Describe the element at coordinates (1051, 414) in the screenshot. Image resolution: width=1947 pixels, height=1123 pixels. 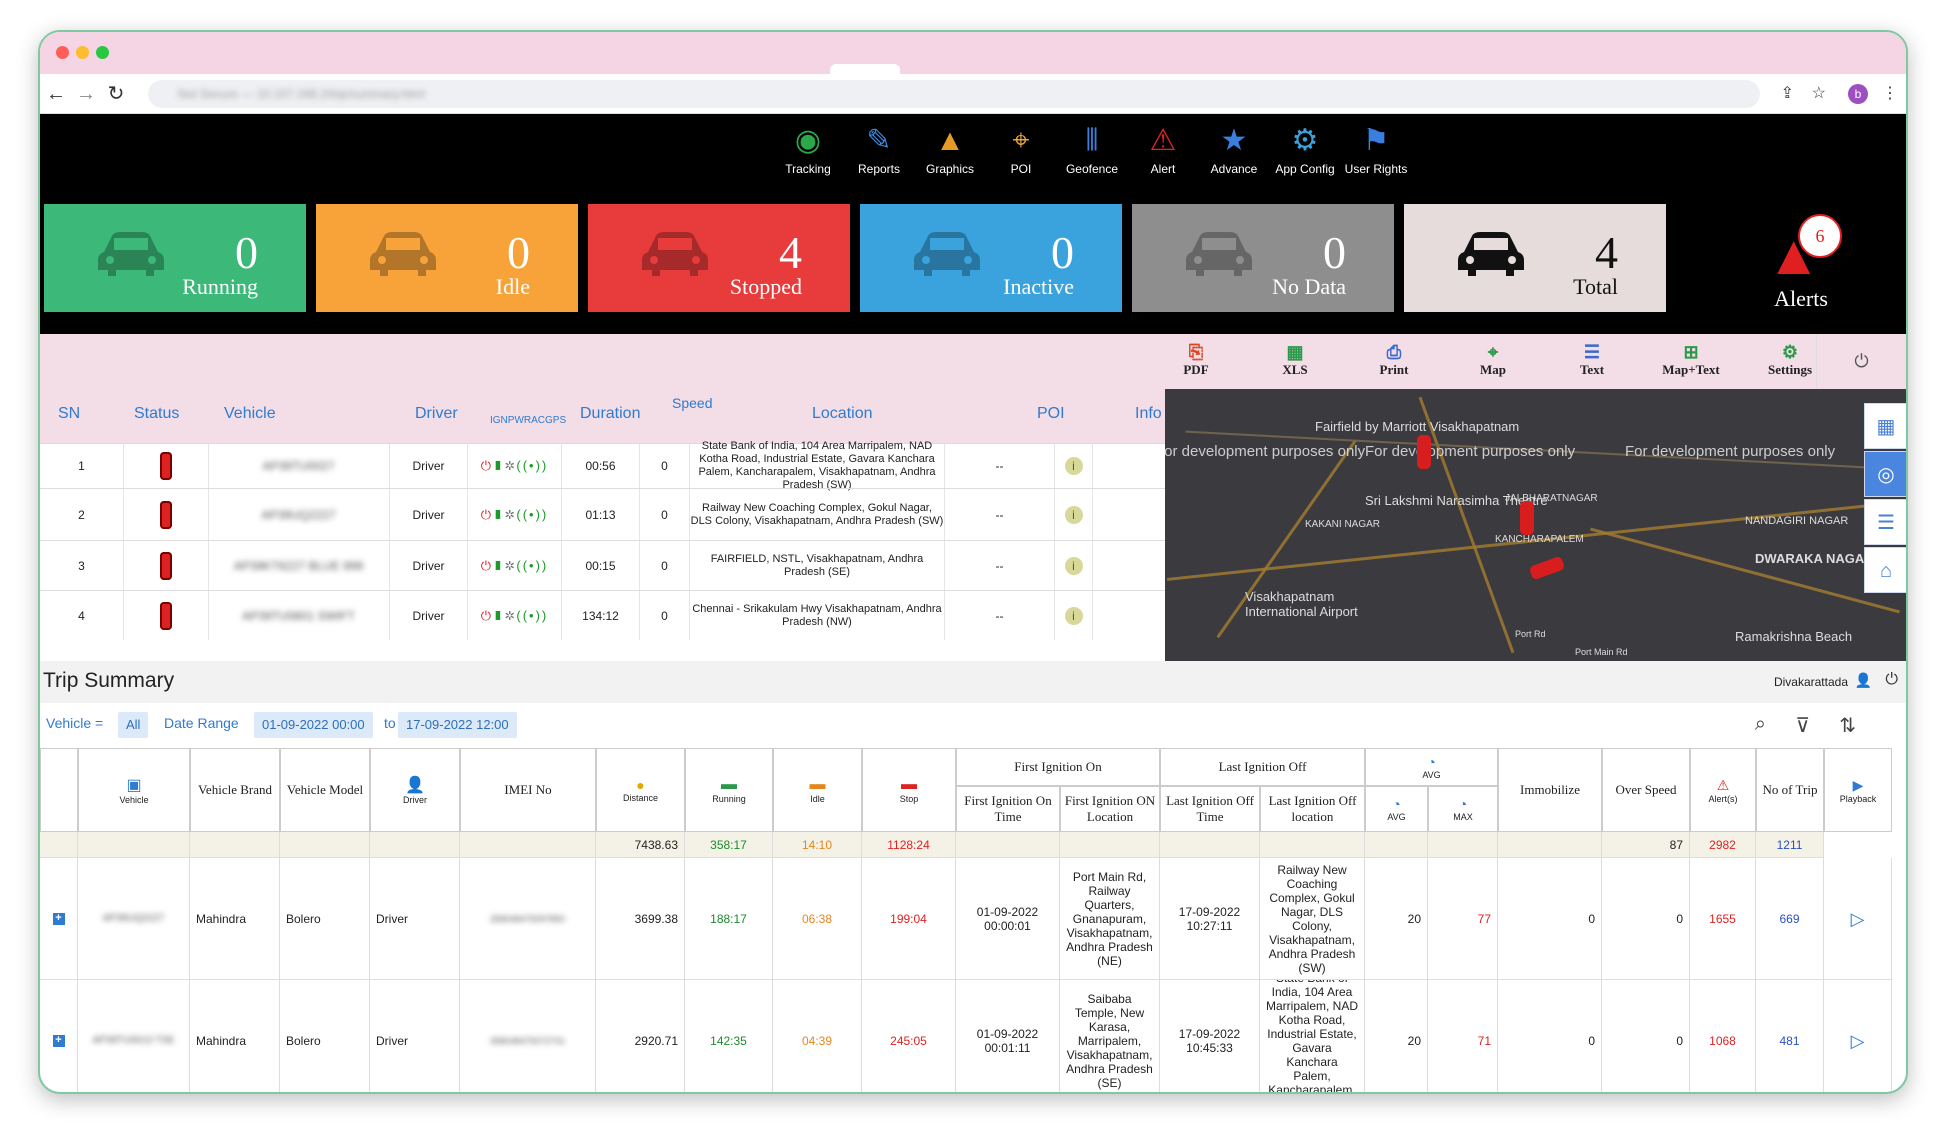
I see `col-poi: POI` at that location.